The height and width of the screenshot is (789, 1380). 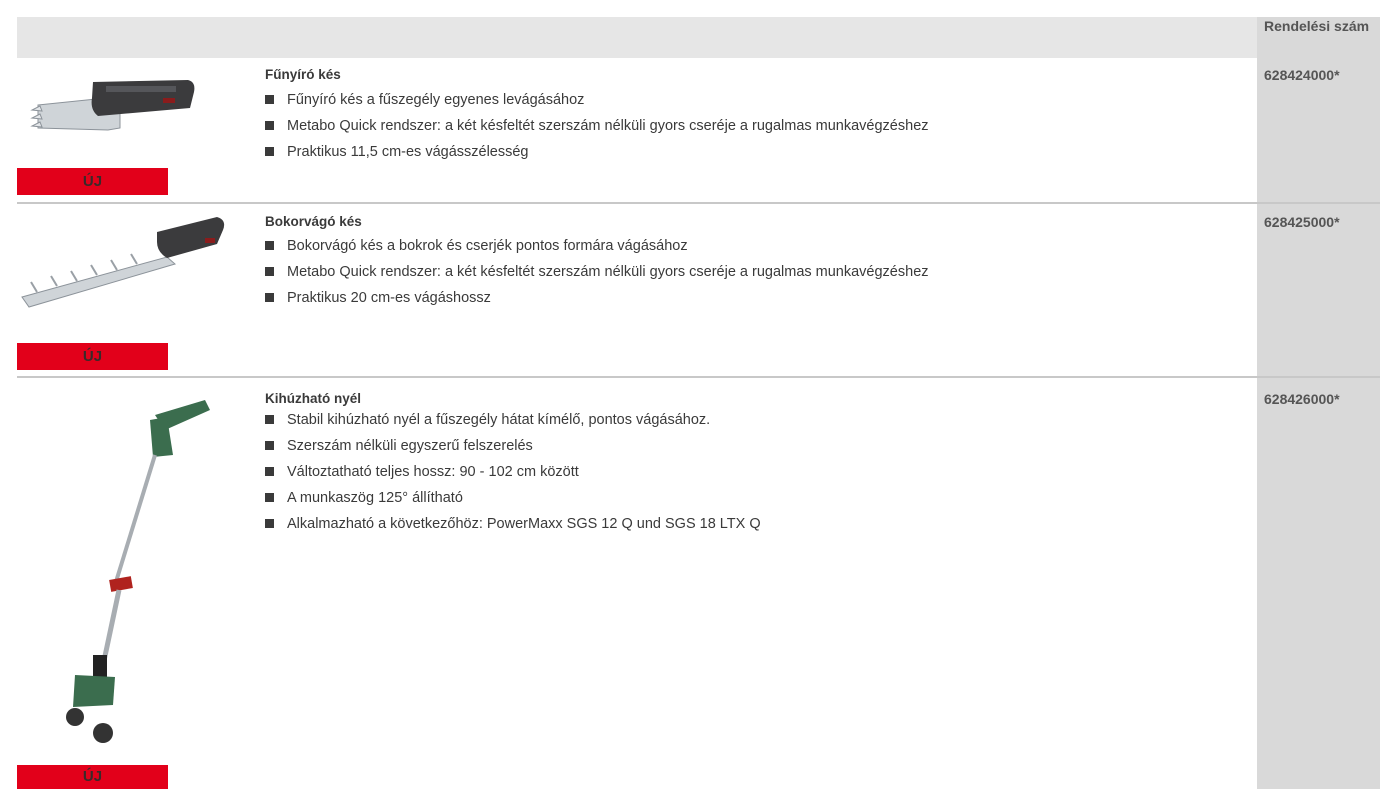 What do you see at coordinates (1302, 399) in the screenshot?
I see `order-number: 628426000*` at bounding box center [1302, 399].